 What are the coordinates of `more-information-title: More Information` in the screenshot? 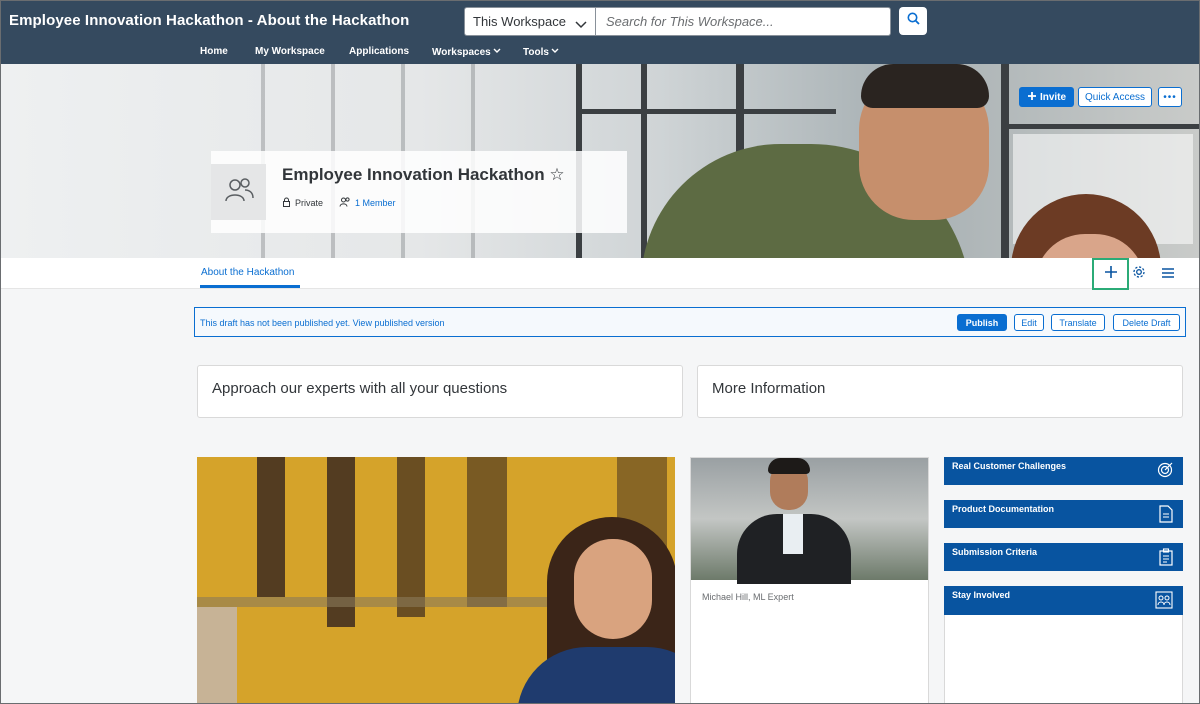 It's located at (769, 388).